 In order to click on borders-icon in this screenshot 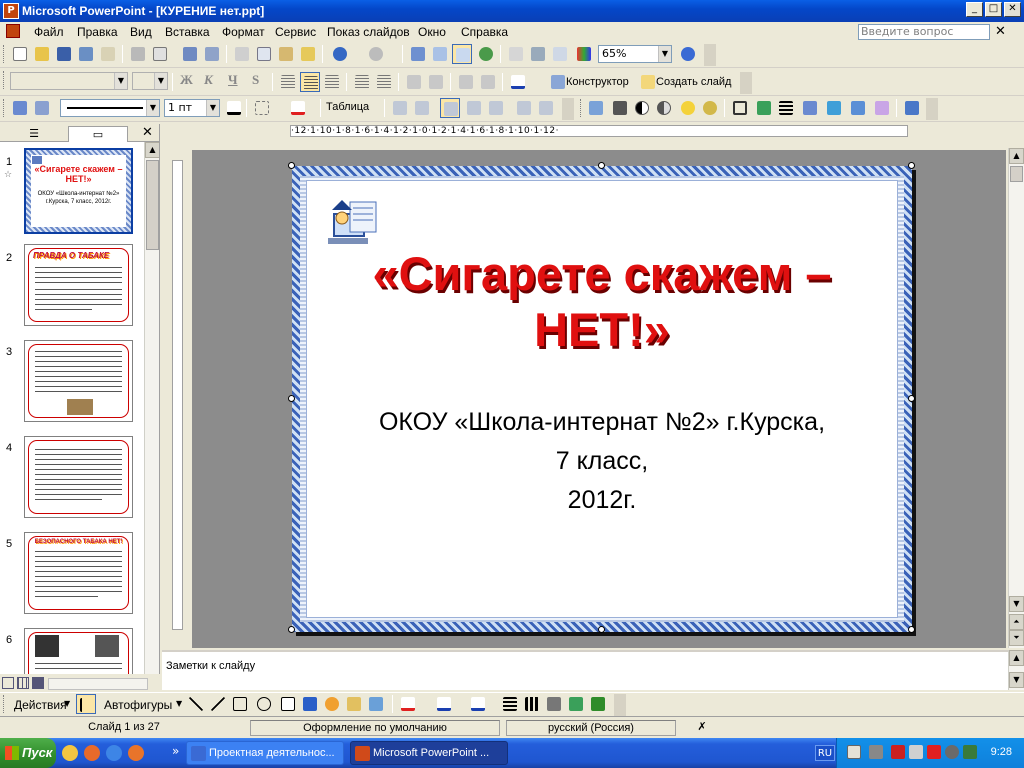, I will do `click(262, 108)`.